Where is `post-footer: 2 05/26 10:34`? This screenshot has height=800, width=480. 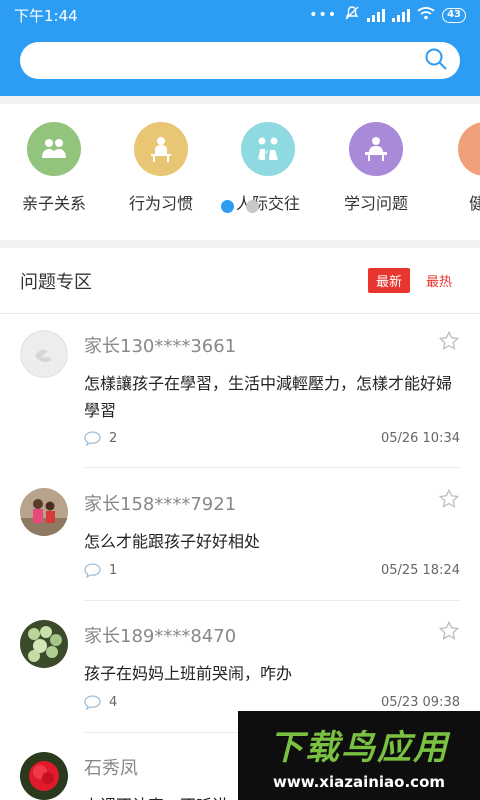
post-footer: 2 05/26 10:34 is located at coordinates (272, 438).